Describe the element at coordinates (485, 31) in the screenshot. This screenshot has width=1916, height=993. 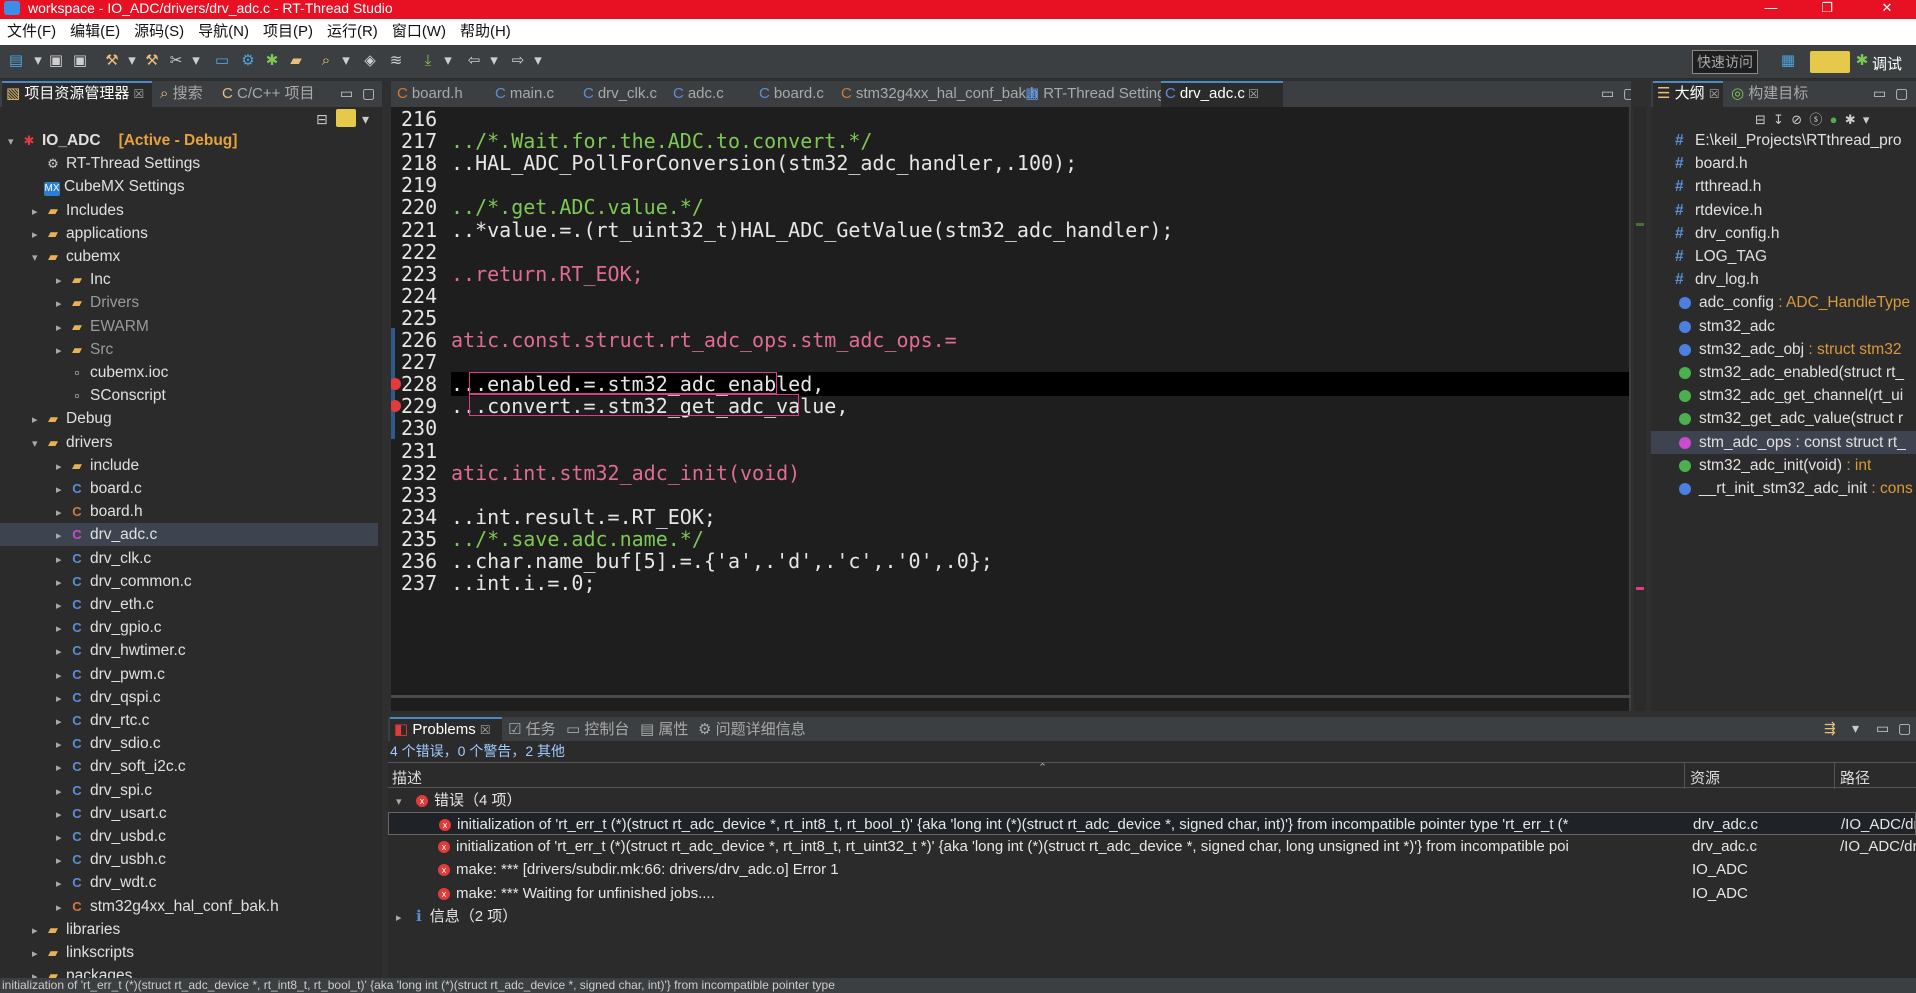
I see `menu-help: 帮助(H)` at that location.